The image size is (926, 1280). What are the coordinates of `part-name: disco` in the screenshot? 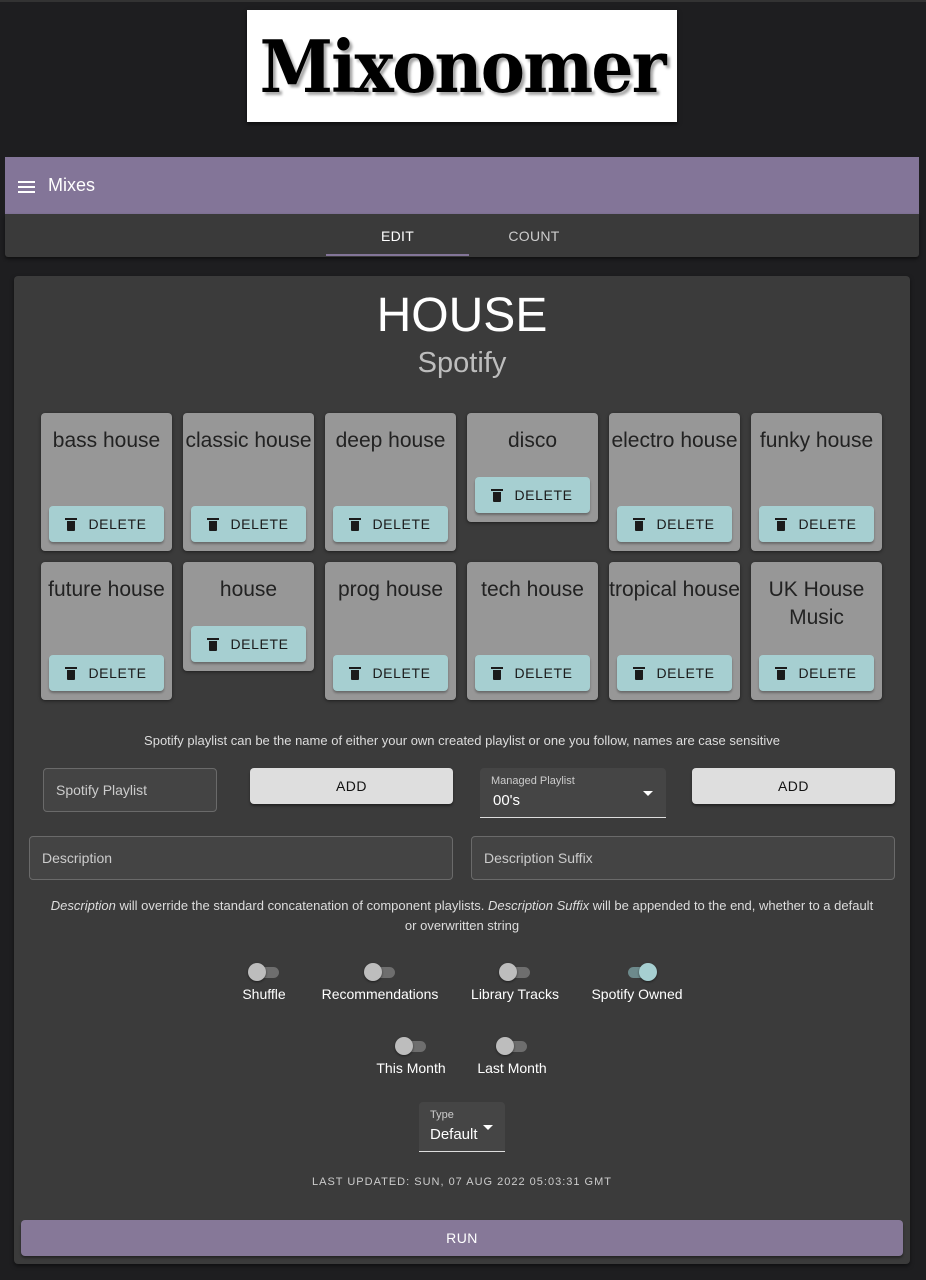 It's located at (532, 440).